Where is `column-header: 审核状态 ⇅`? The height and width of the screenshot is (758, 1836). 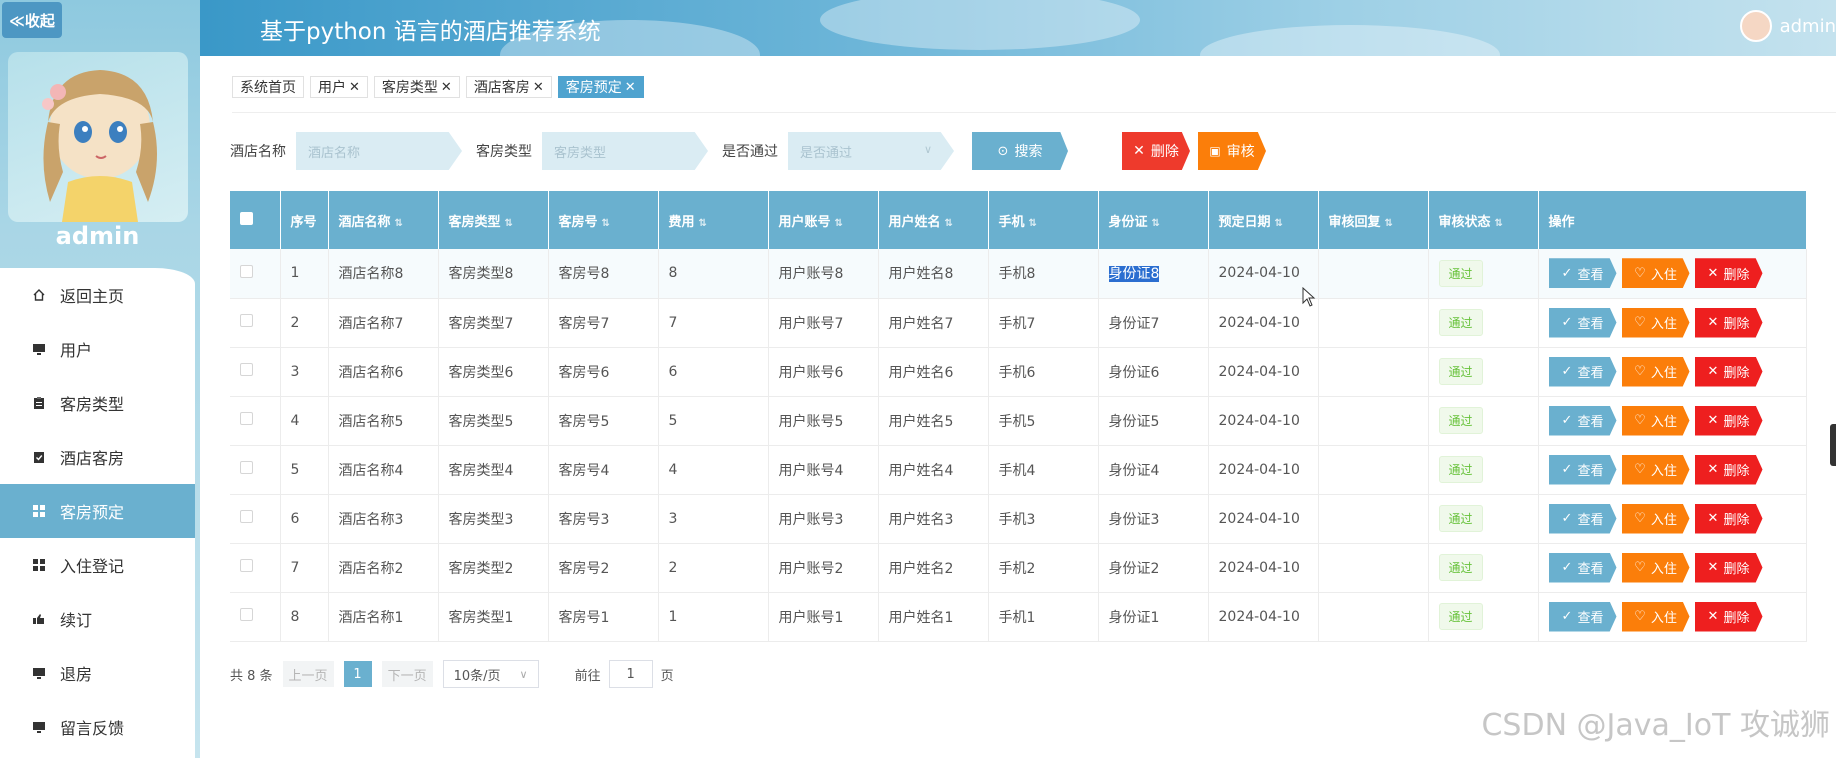 column-header: 审核状态 ⇅ is located at coordinates (1483, 220).